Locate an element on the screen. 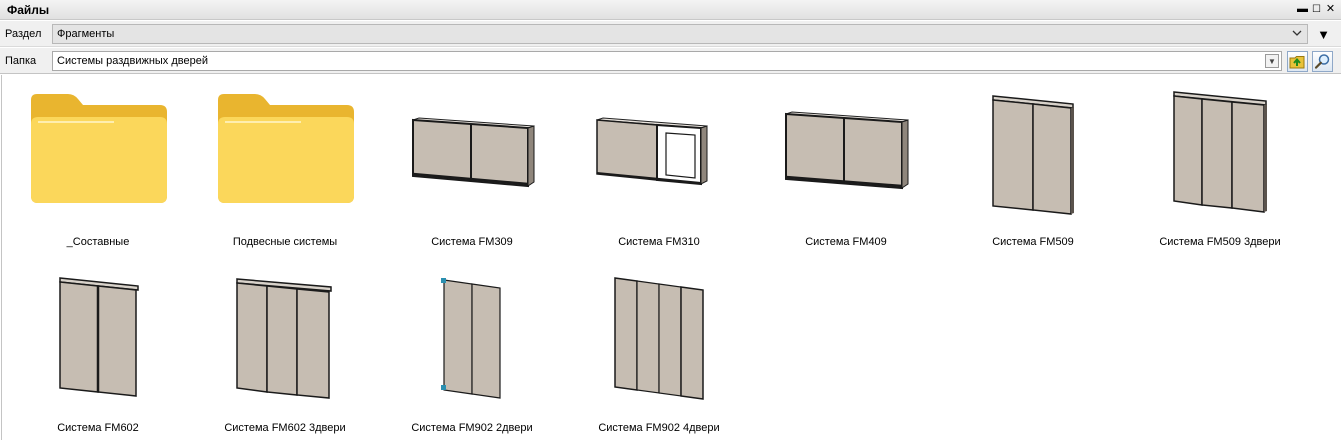  minimize-icon: ▬ is located at coordinates (1302, 9).